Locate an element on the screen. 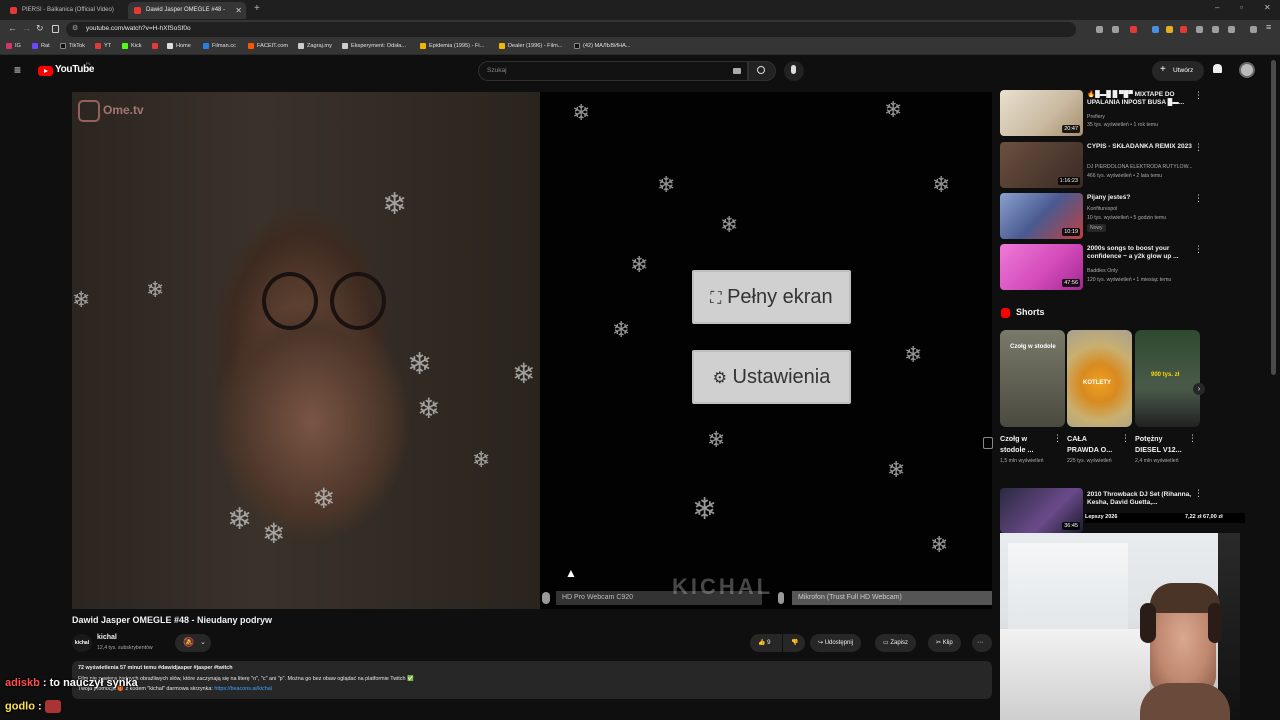 The image size is (1280, 720). video-thumbnail: 20:47 is located at coordinates (1041, 113).